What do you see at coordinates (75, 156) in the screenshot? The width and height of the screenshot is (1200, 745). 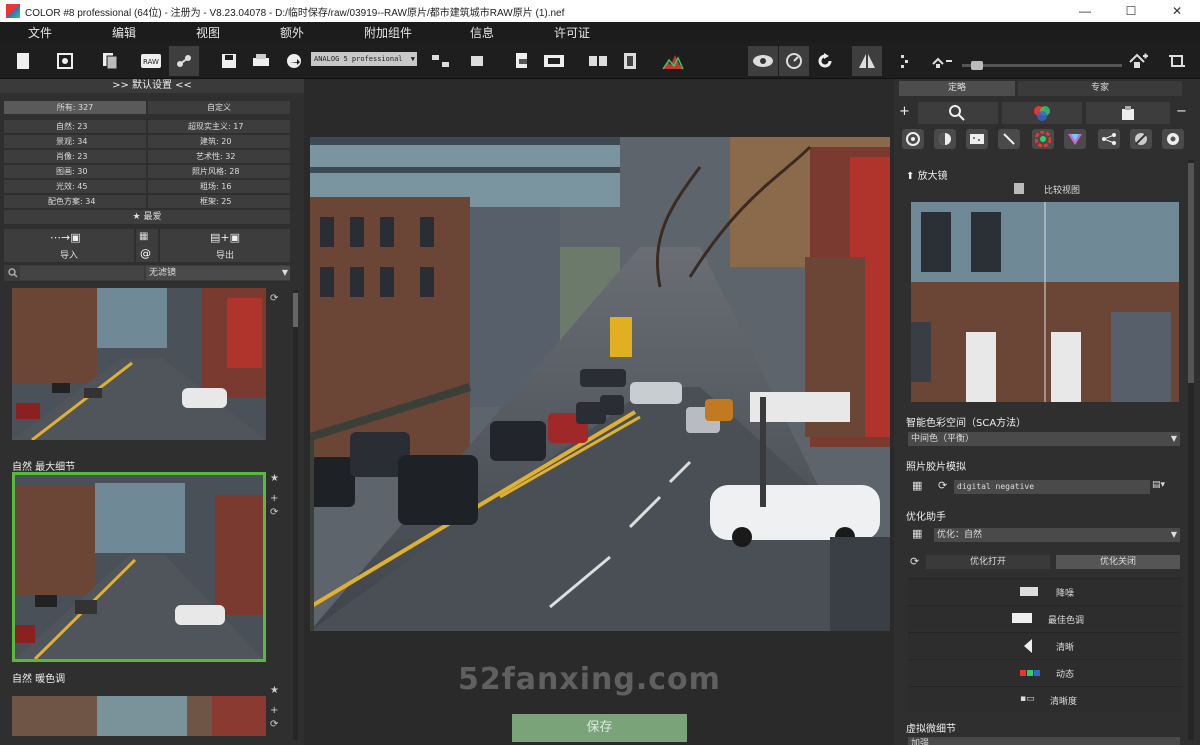 I see `category-portrait: 肖像: 23` at bounding box center [75, 156].